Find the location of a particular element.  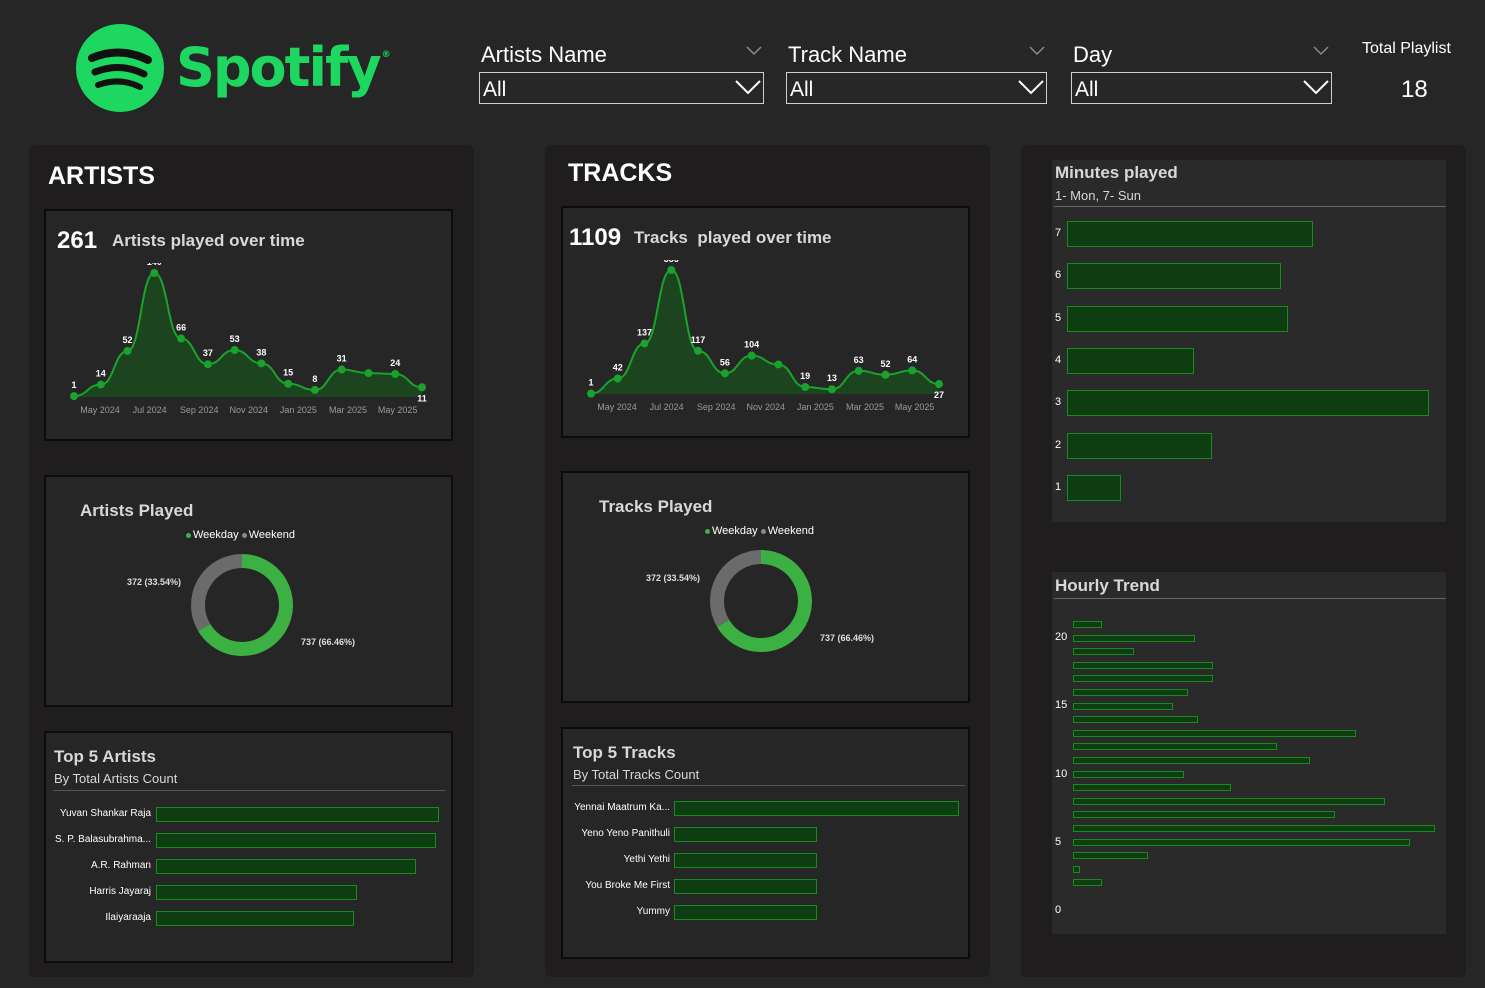

y-tick-label: 4 is located at coordinates (1058, 359).